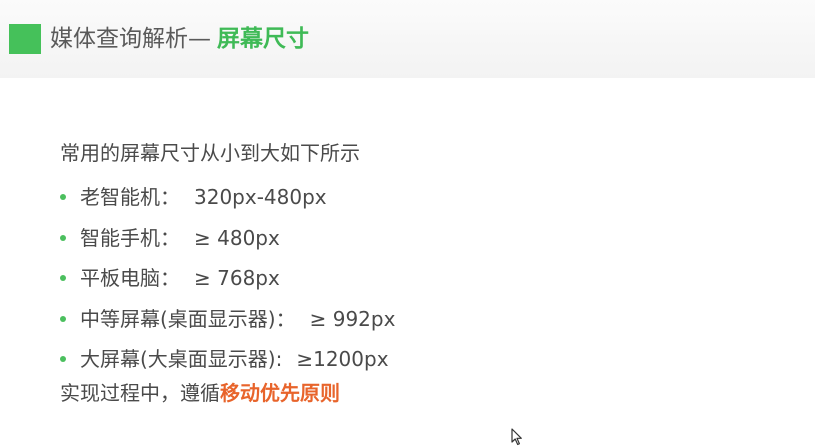 Image resolution: width=815 pixels, height=447 pixels. Describe the element at coordinates (130, 197) in the screenshot. I see `item-label: 老智能机：` at that location.